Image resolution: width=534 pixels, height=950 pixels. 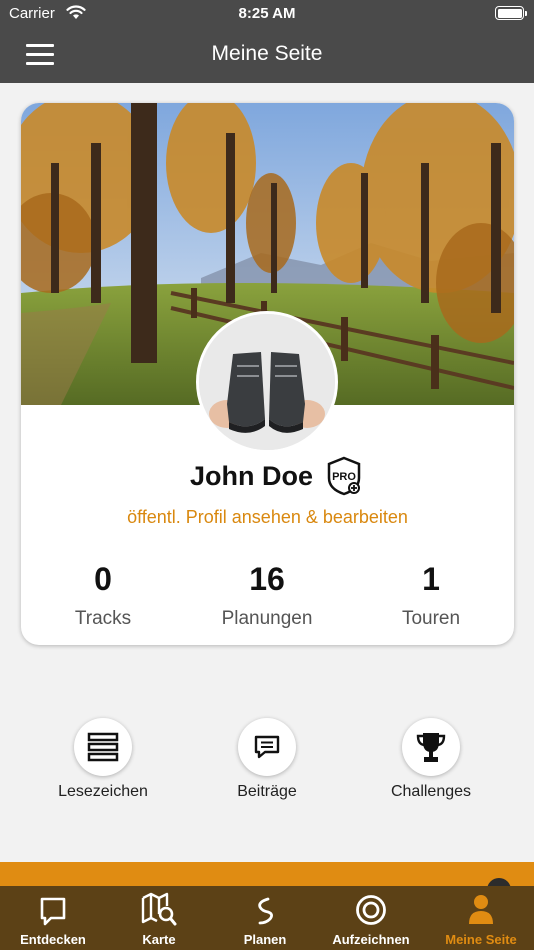 What do you see at coordinates (267, 517) in the screenshot?
I see `view-edit-profile-link: öffentl. Profil ansehen & bearbeiten` at bounding box center [267, 517].